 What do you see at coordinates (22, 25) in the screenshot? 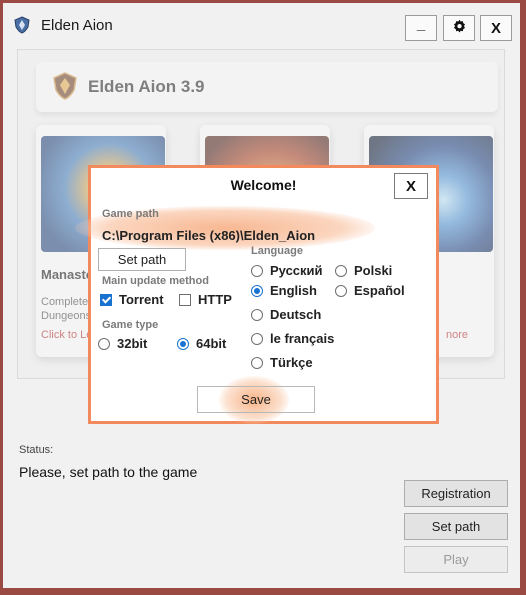
I see `app-shield-icon` at bounding box center [22, 25].